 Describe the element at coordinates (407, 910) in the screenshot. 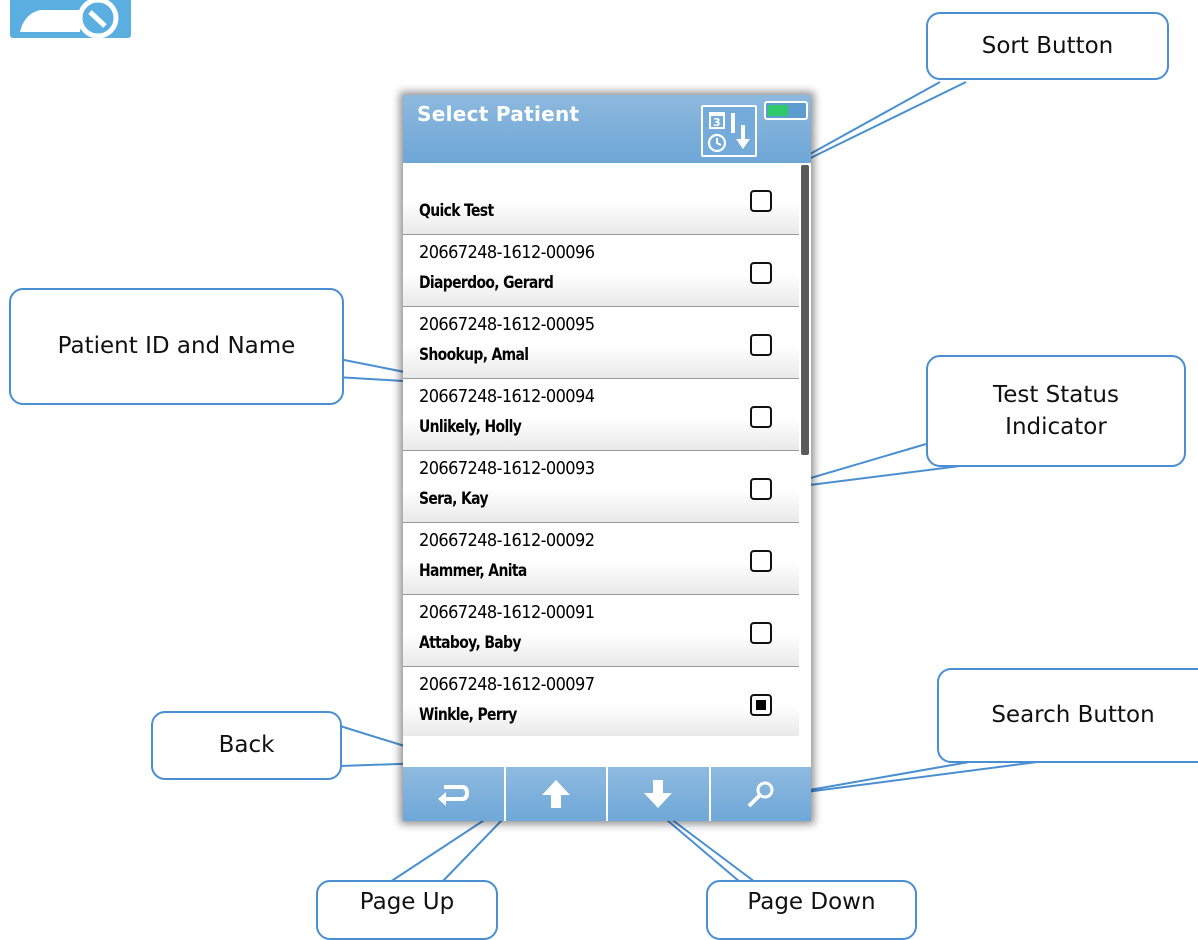

I see `page-up-callout: Page Up` at that location.